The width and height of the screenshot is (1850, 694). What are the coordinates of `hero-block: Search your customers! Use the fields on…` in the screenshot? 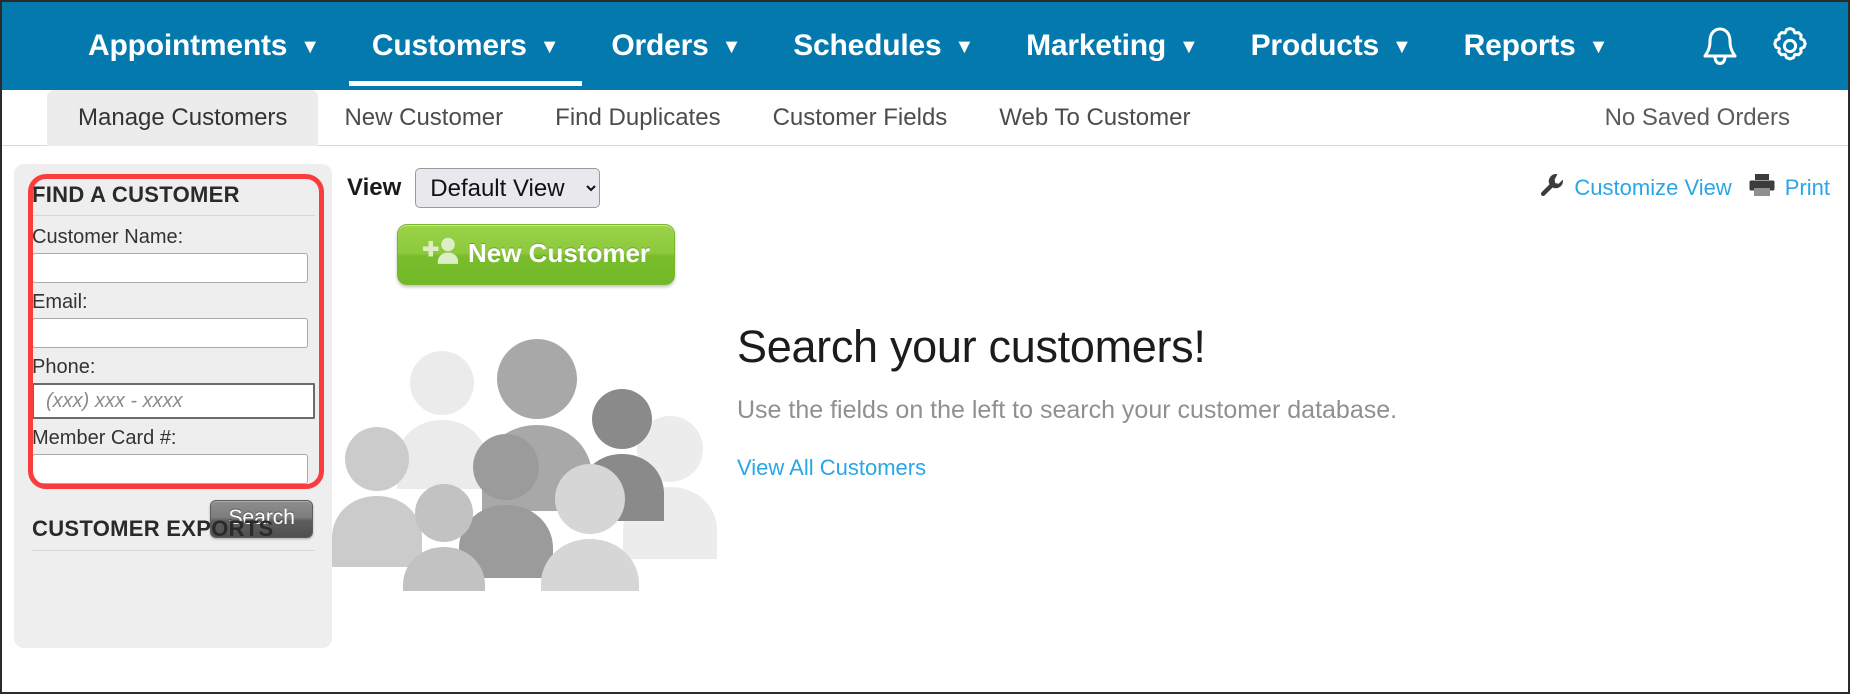 It's located at (1117, 401).